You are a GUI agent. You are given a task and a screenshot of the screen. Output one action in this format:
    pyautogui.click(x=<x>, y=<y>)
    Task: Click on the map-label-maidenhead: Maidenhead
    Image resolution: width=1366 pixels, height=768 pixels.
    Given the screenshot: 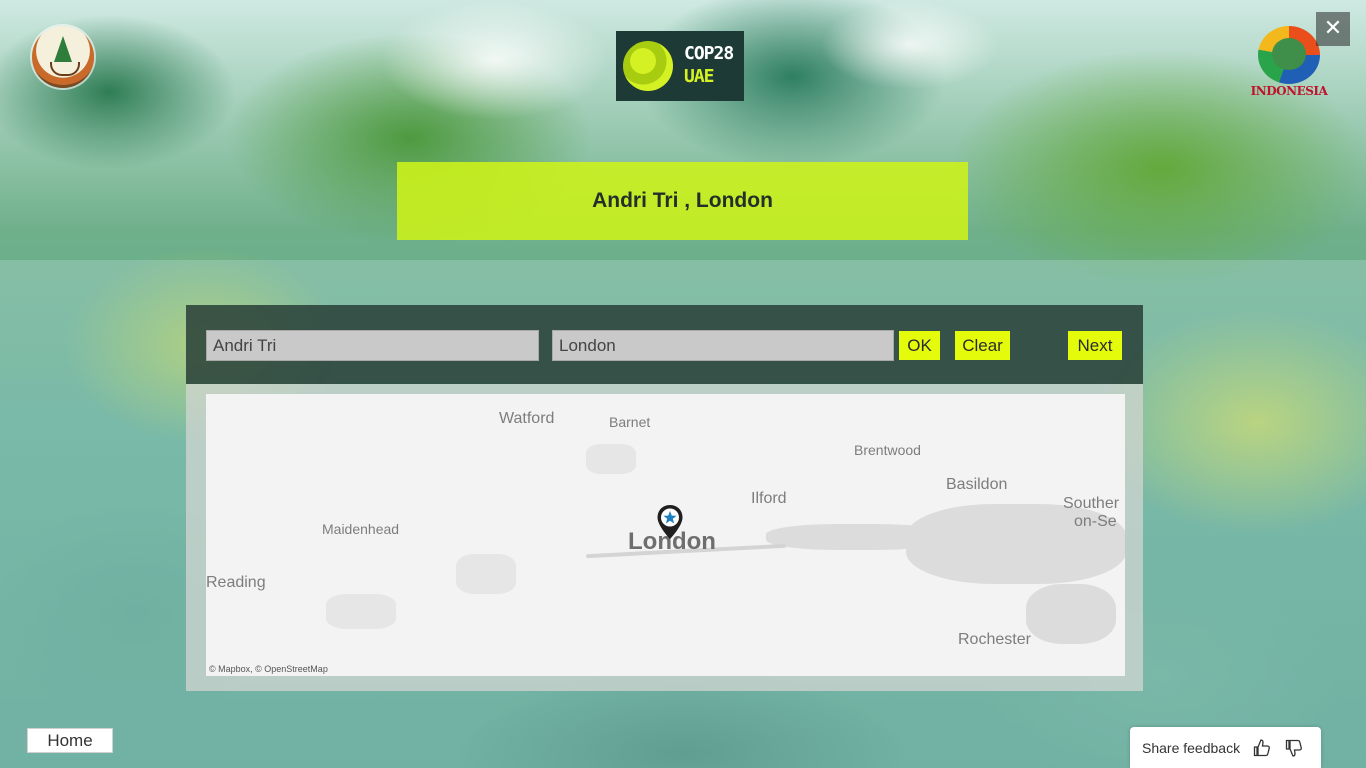 What is the action you would take?
    pyautogui.click(x=361, y=529)
    